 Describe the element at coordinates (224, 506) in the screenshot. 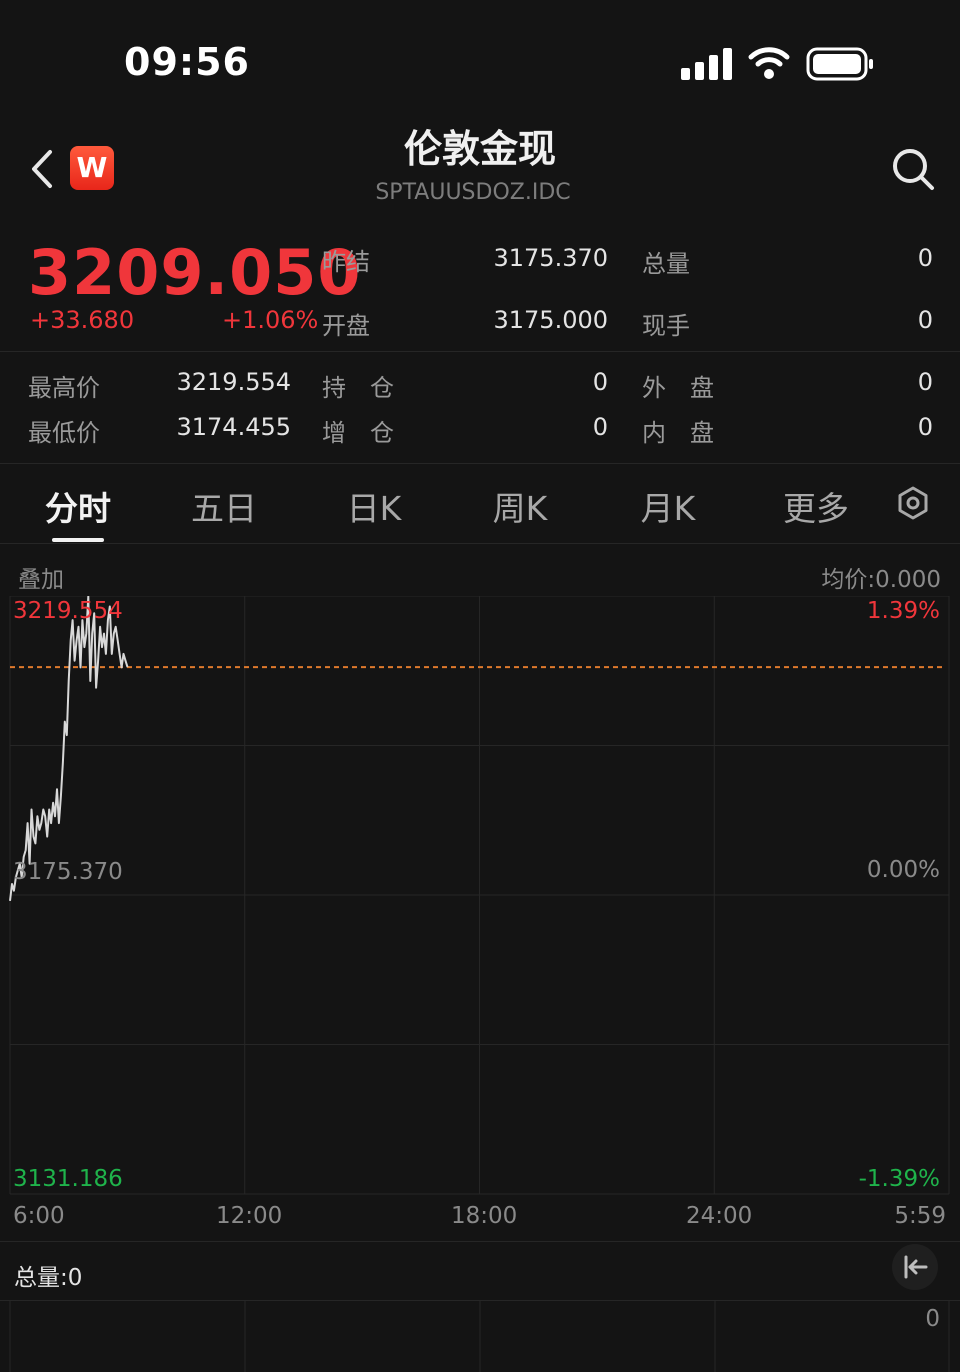

I see `tab-five-day: 五日` at that location.